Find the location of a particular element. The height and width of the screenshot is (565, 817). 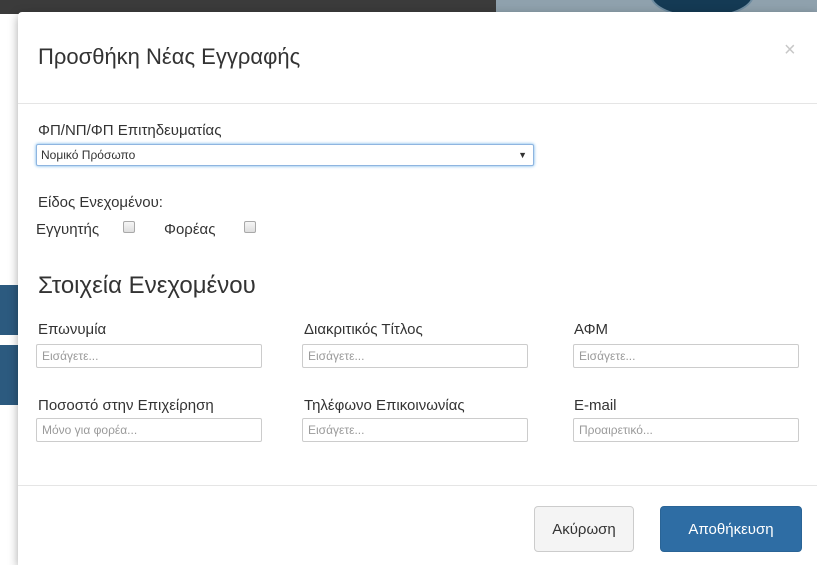

close-icon: × is located at coordinates (790, 50).